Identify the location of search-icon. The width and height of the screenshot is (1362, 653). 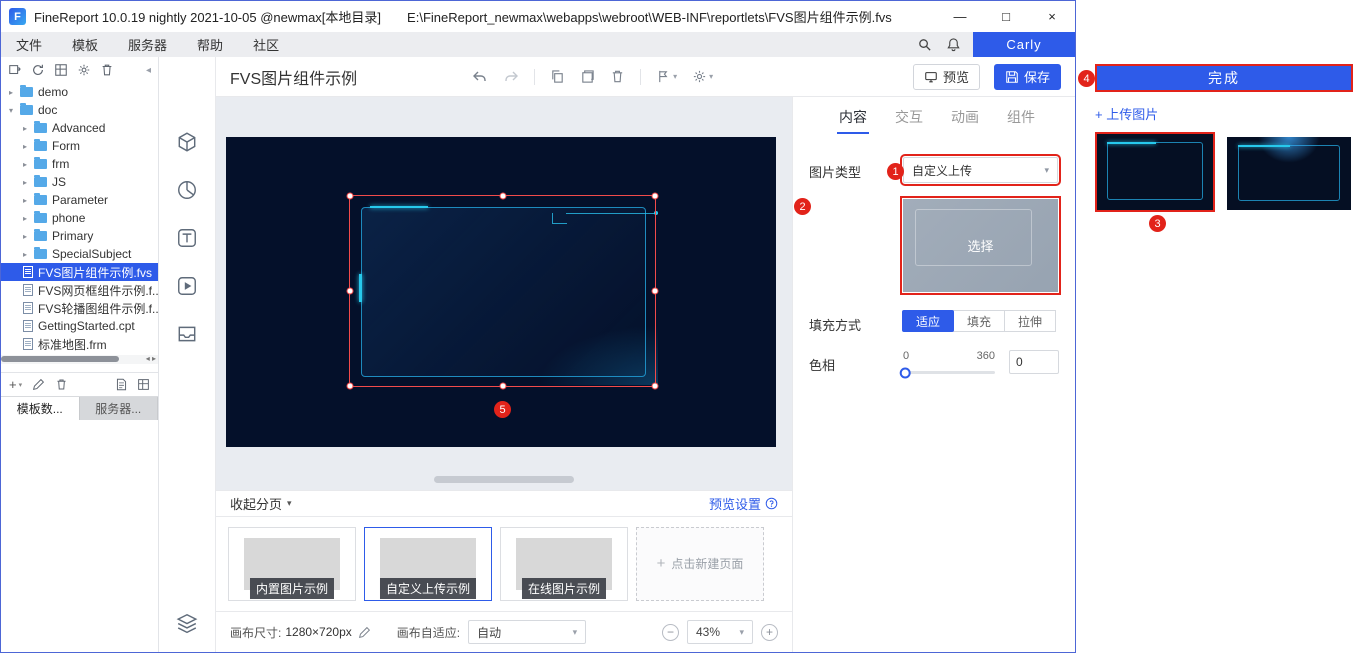
(924, 44).